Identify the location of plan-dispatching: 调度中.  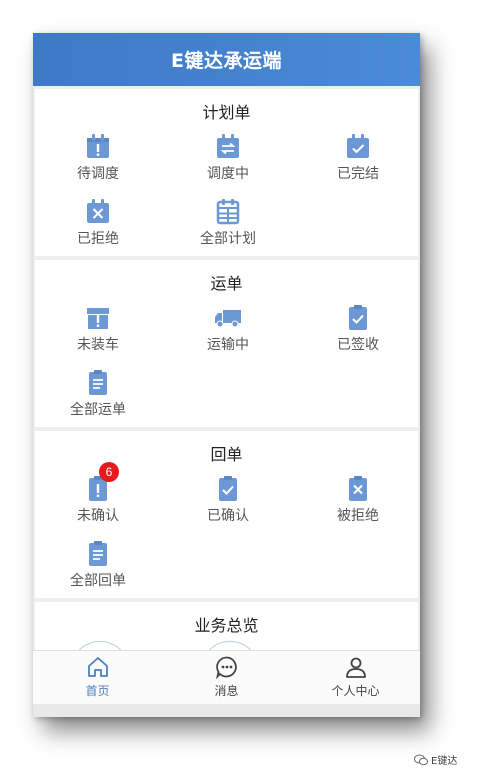
(228, 157).